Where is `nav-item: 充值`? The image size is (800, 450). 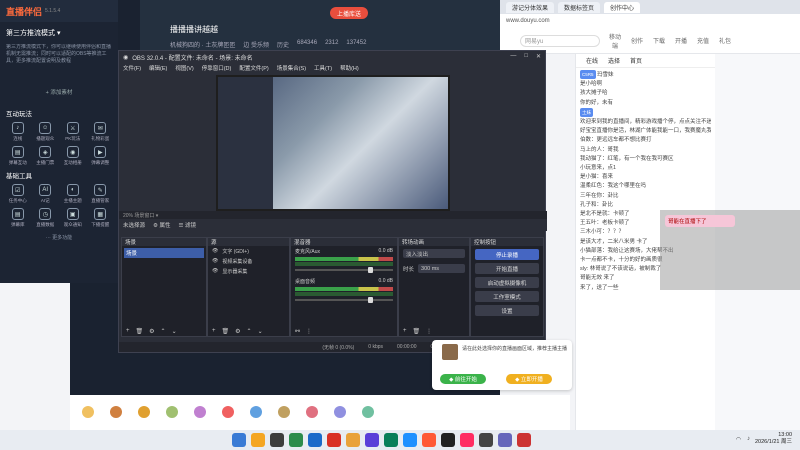 nav-item: 充值 is located at coordinates (703, 40).